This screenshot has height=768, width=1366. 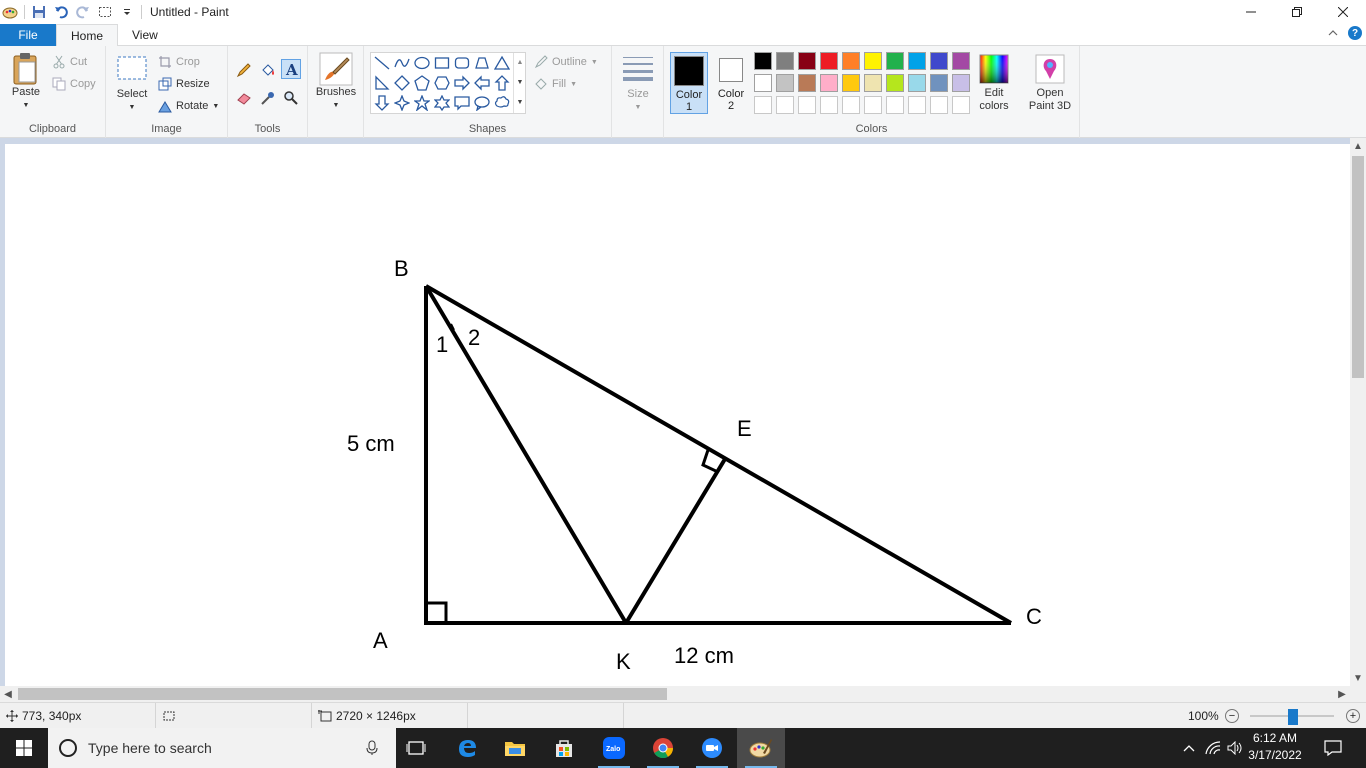 I want to click on chevron-down-icon: ▼, so click(x=520, y=83).